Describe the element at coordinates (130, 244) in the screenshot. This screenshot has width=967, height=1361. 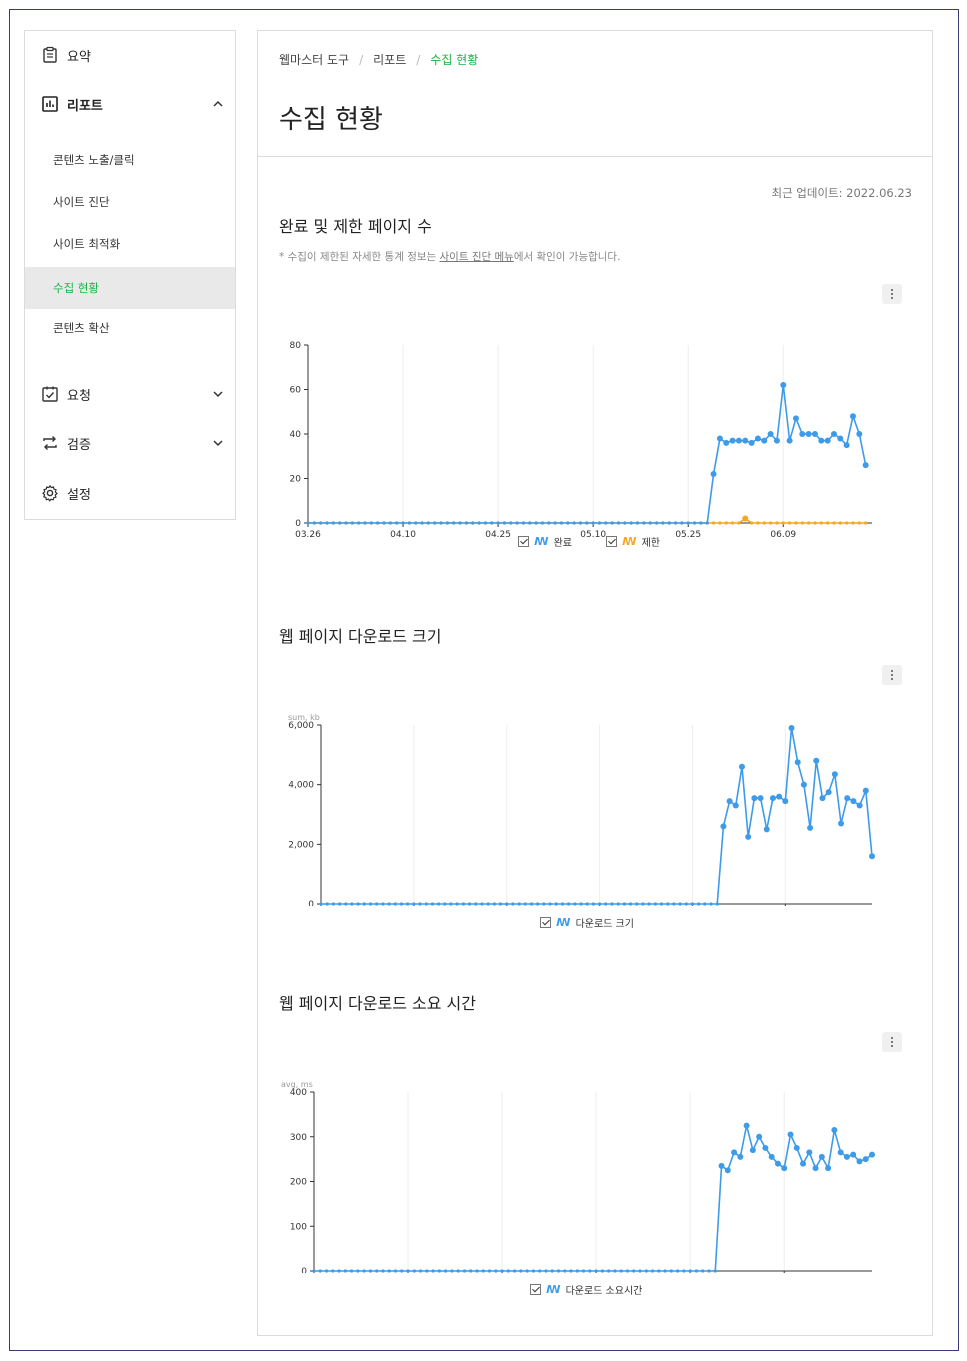
I see `sidebar-subitem-site-optimization: 사이트 최적화` at that location.